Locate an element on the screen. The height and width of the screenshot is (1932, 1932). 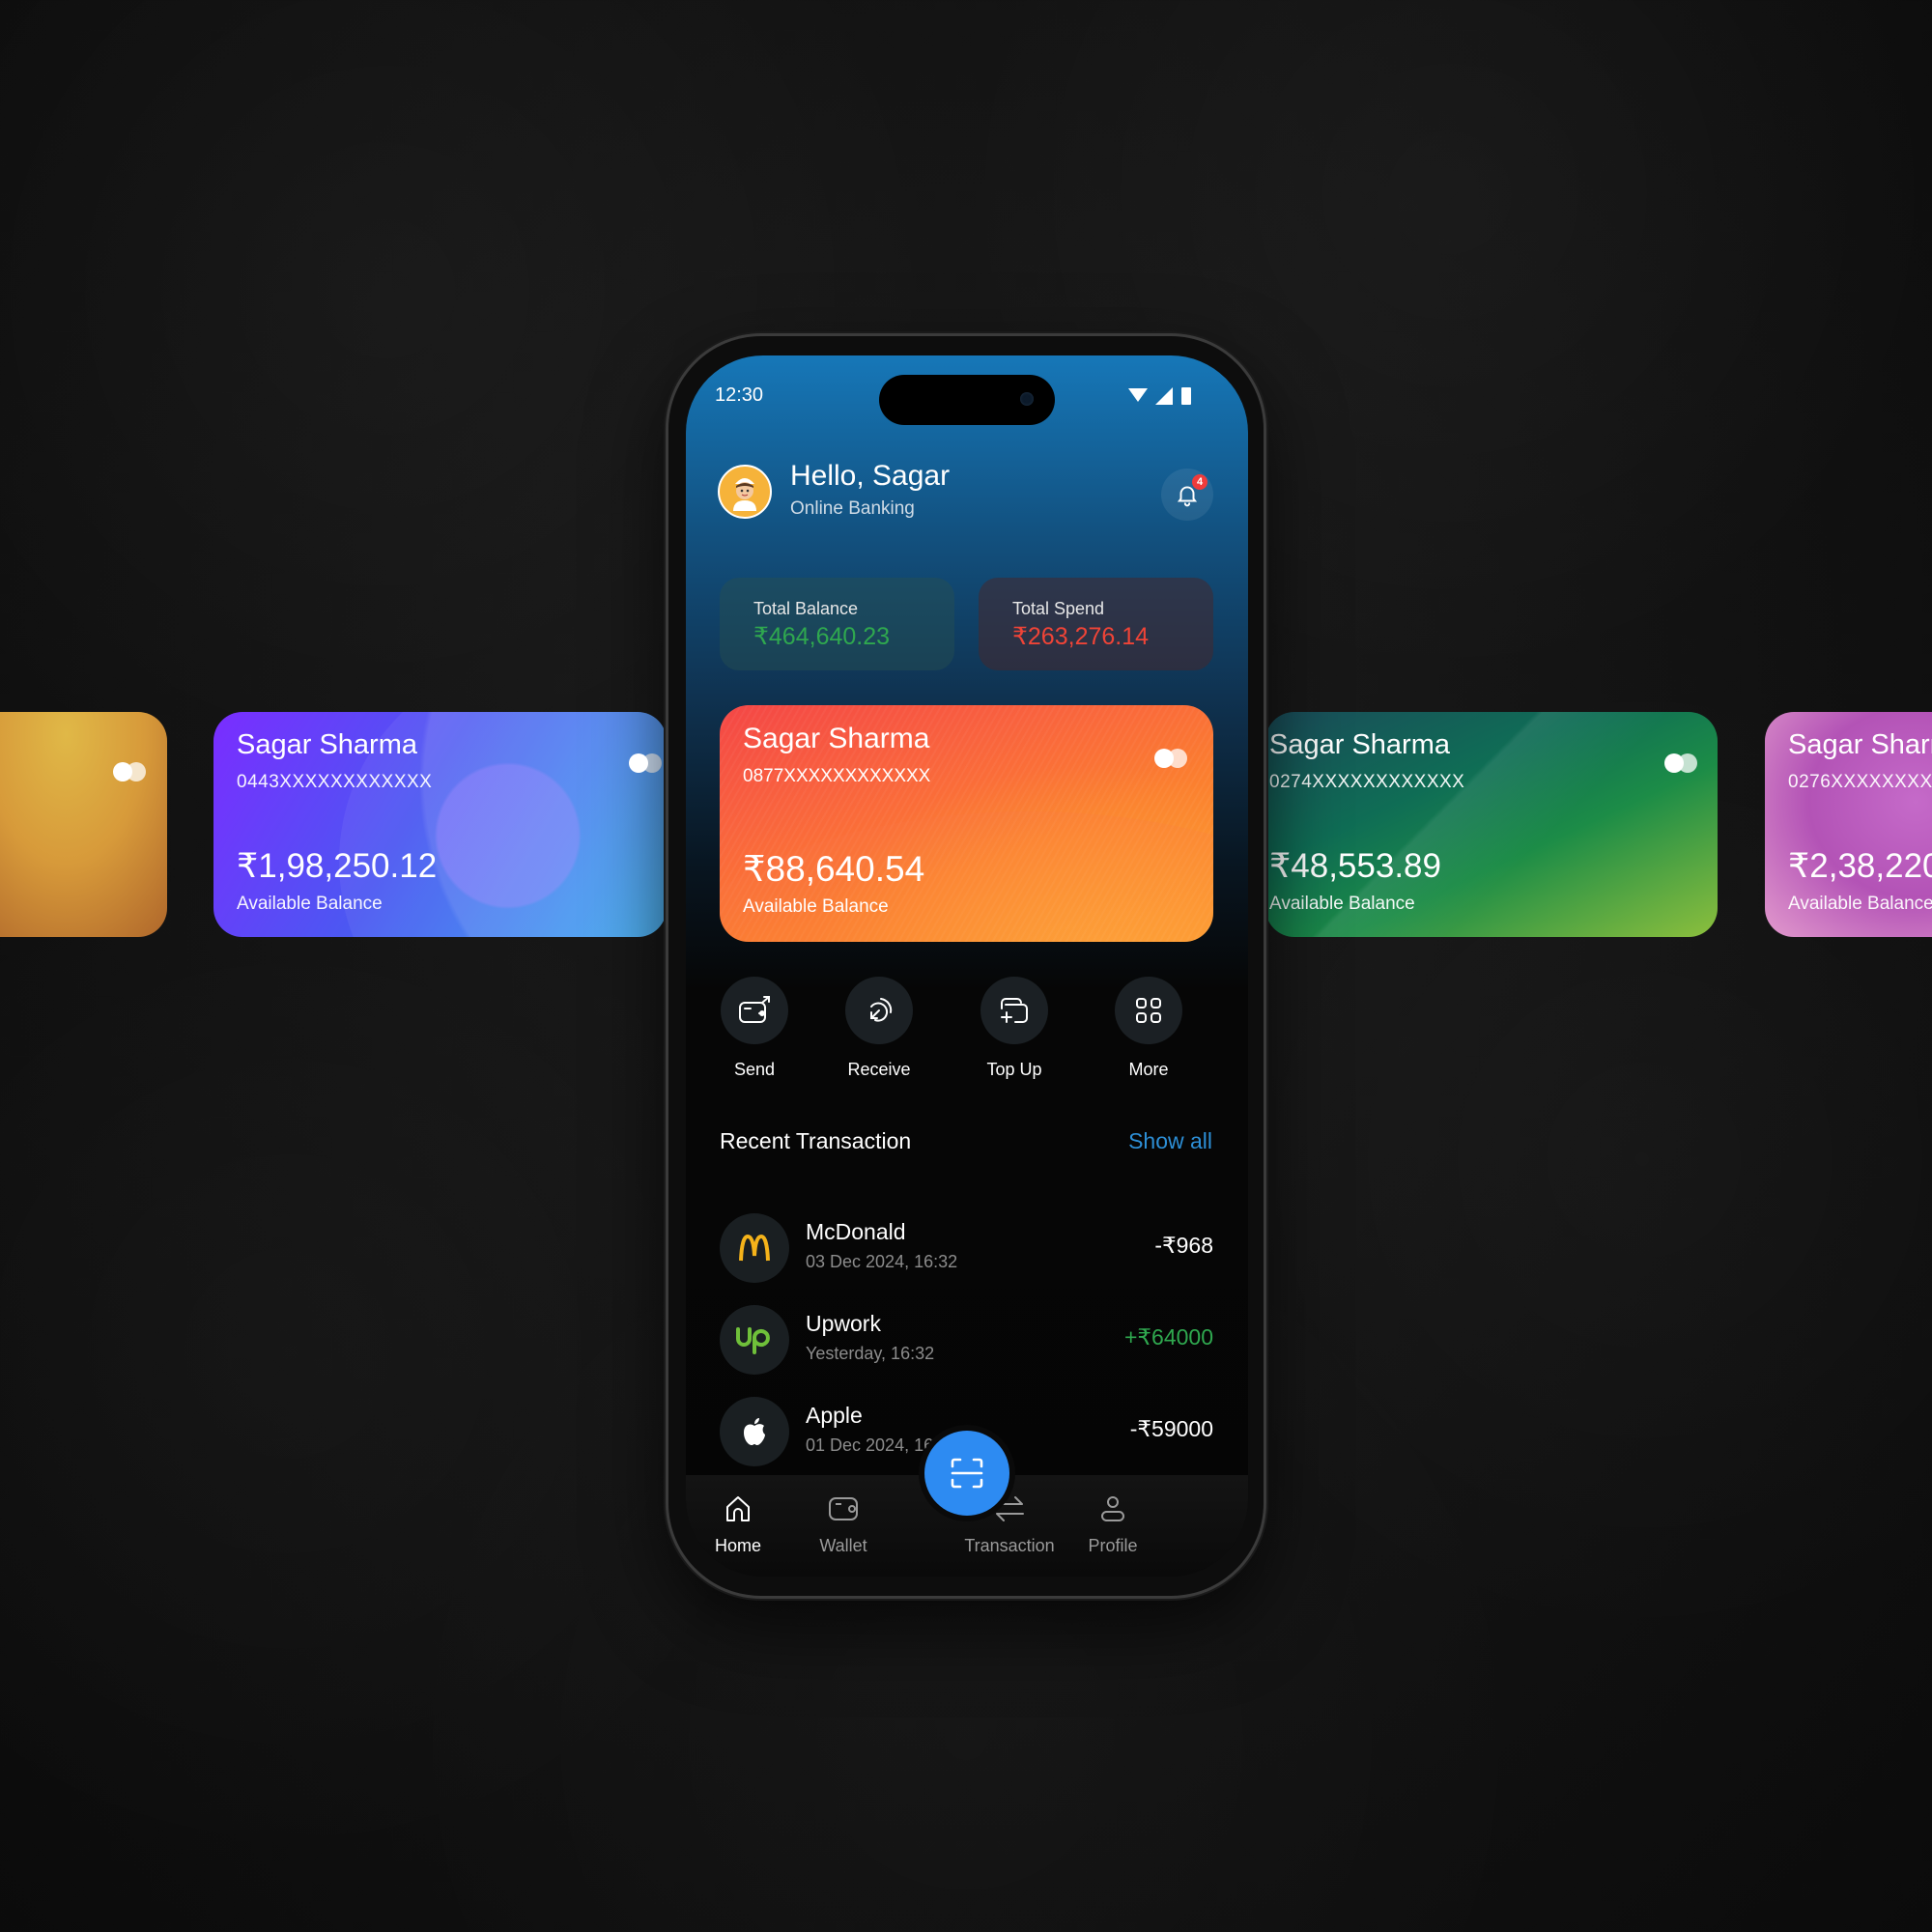
total-balance-card: Total Balance ₹464,640.23 is located at coordinates (837, 624).